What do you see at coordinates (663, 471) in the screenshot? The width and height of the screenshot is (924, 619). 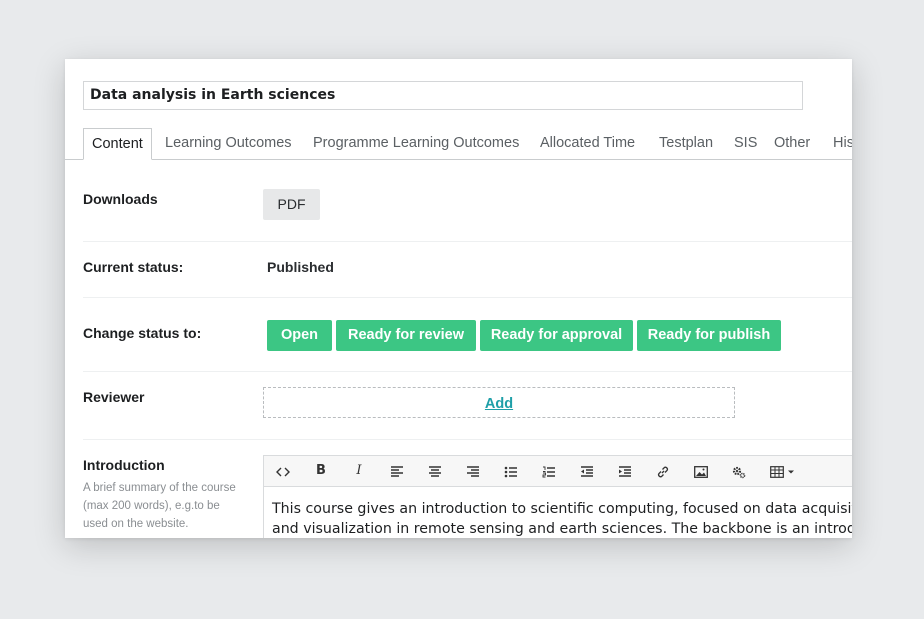 I see `link-icon` at bounding box center [663, 471].